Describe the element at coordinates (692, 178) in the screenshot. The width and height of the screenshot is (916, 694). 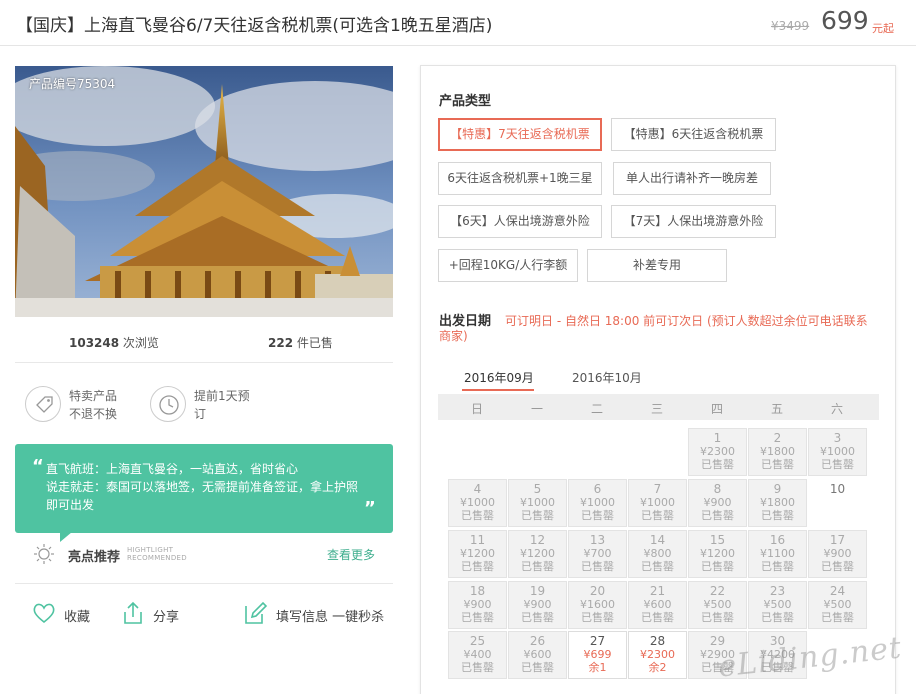
I see `product-option: 单人出行请补齐一晚房差` at that location.